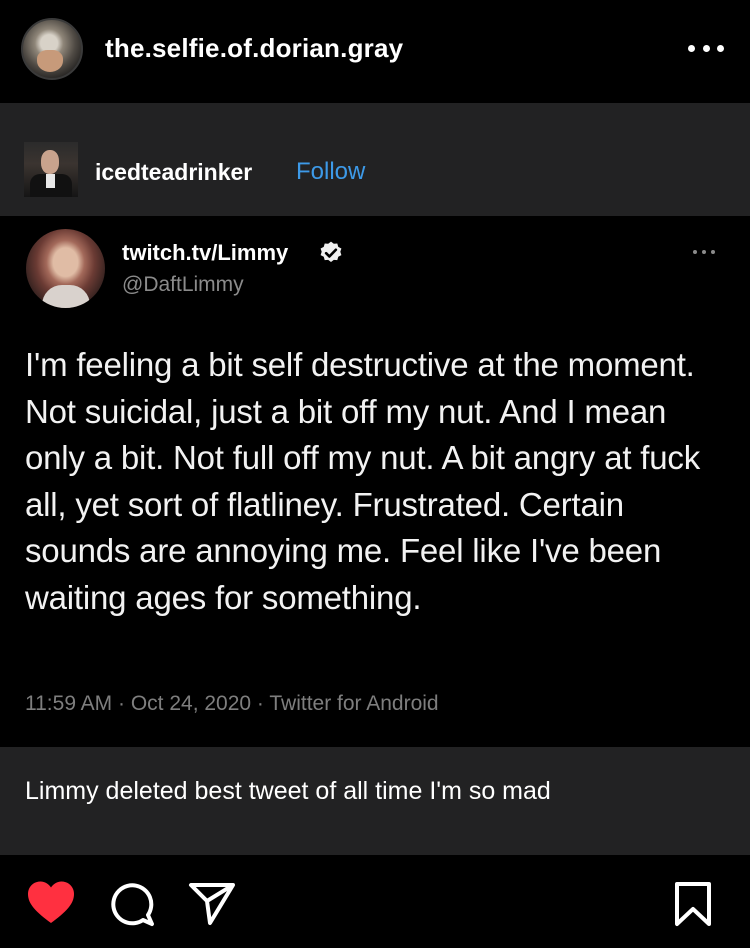 Image resolution: width=750 pixels, height=948 pixels. I want to click on action-bar, so click(375, 901).